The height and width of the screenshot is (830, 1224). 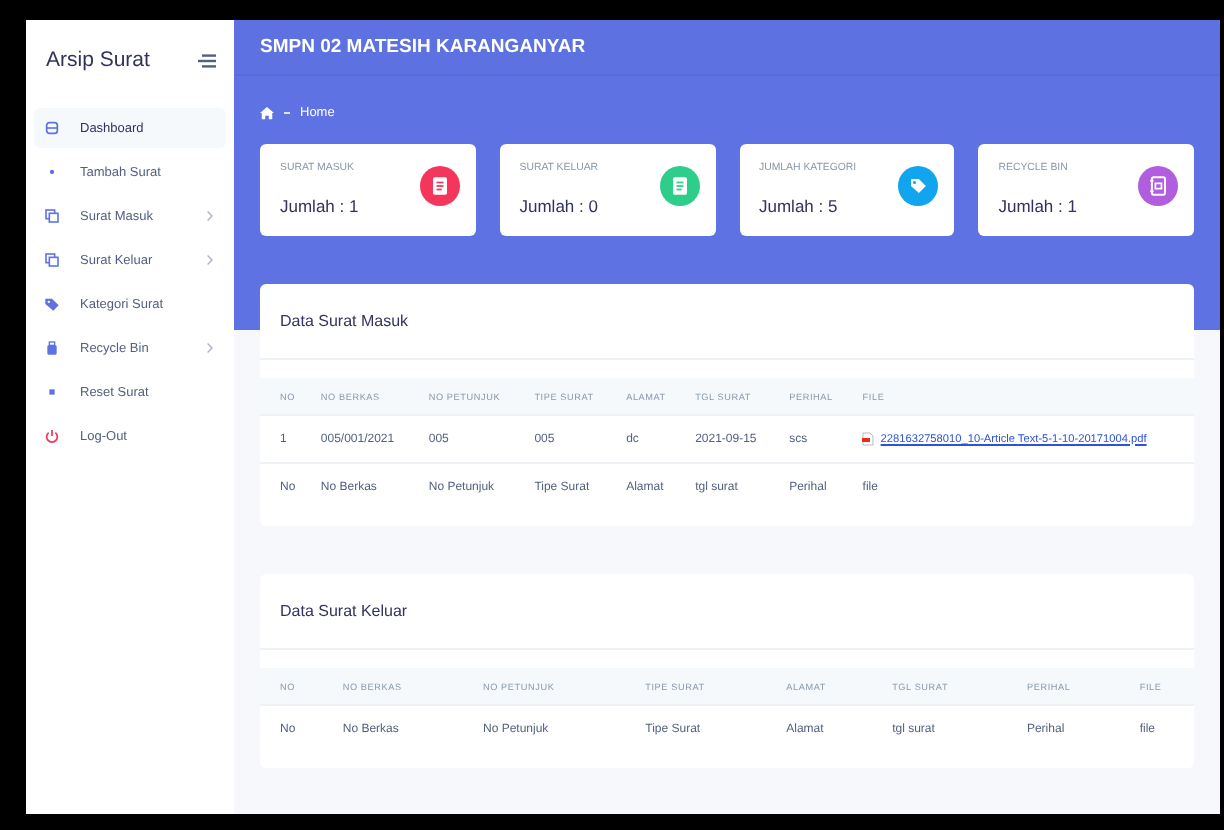 I want to click on tag-icon, so click(x=52, y=304).